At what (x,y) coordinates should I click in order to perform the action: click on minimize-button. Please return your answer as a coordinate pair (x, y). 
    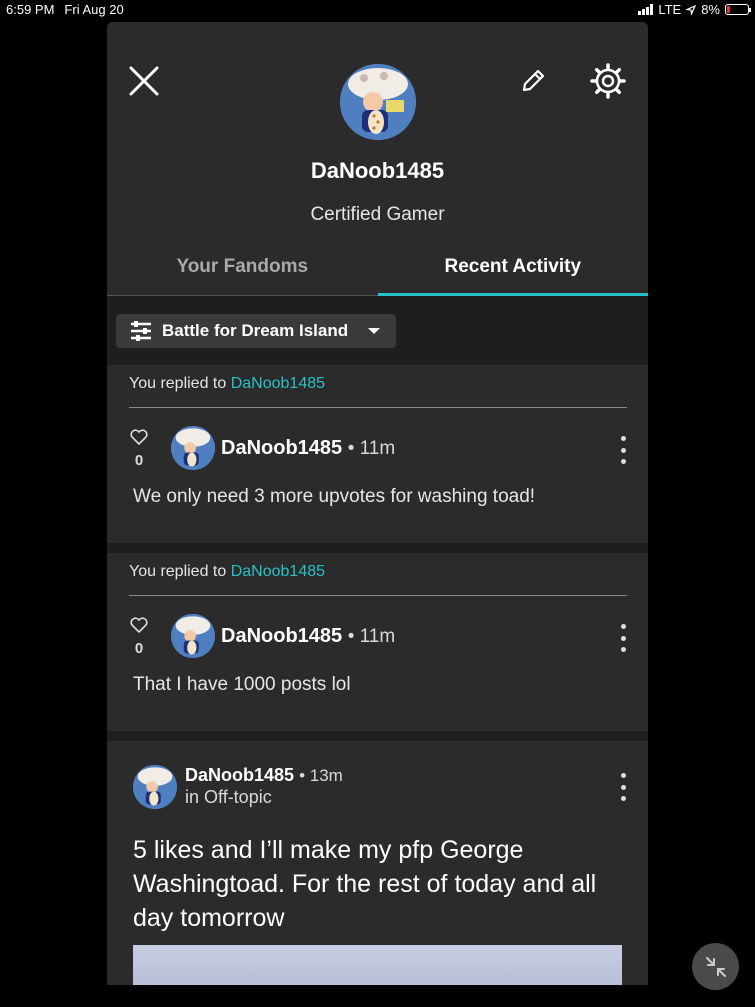
    Looking at the image, I should click on (715, 966).